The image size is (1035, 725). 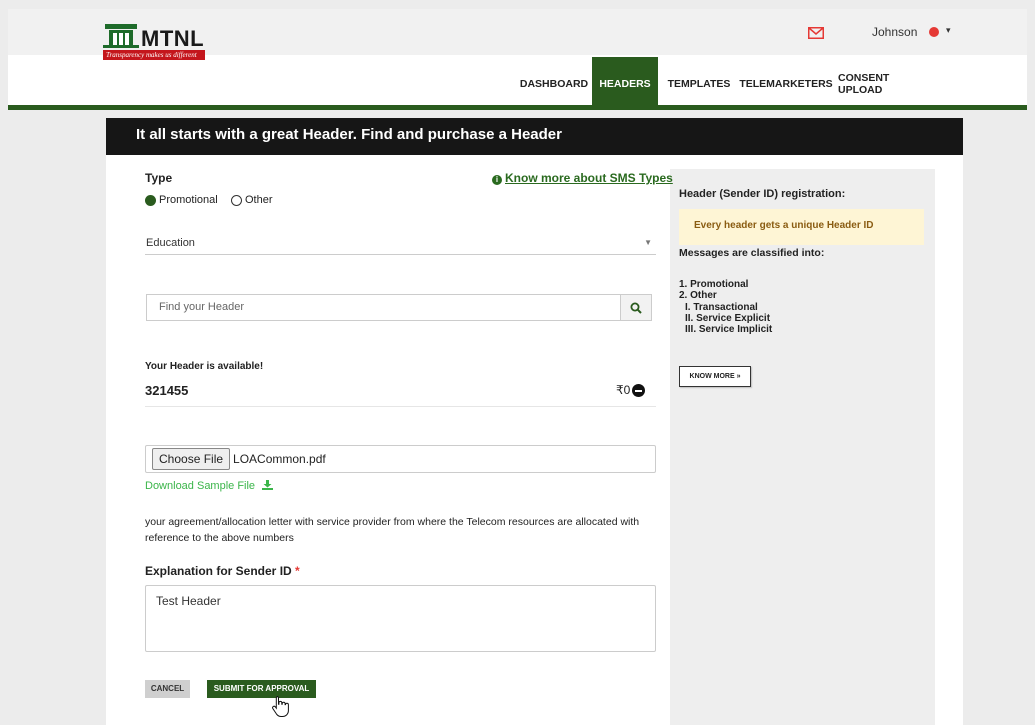 I want to click on header-price: ₹0, so click(x=623, y=390).